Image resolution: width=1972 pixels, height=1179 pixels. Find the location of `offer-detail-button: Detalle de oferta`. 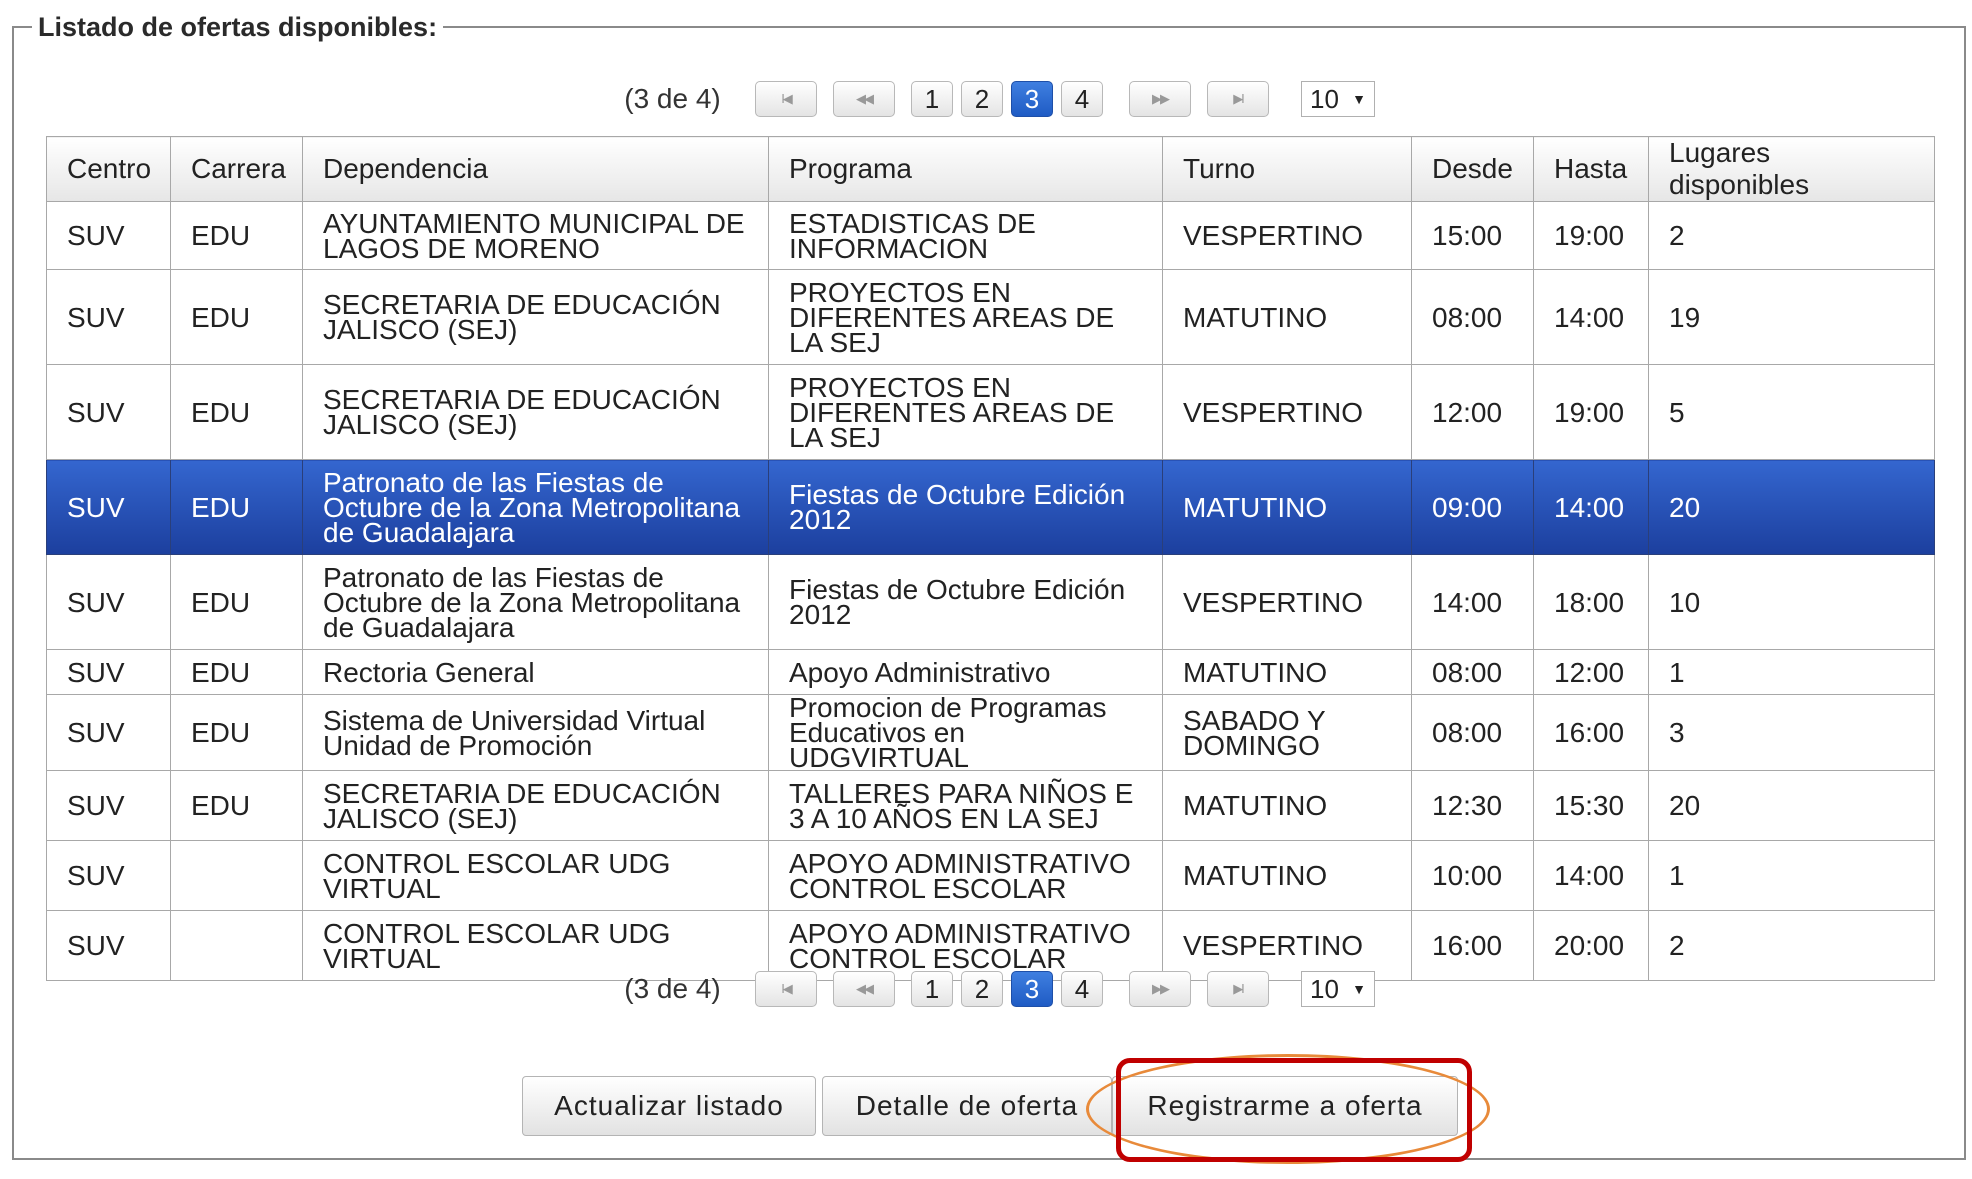

offer-detail-button: Detalle de oferta is located at coordinates (967, 1106).